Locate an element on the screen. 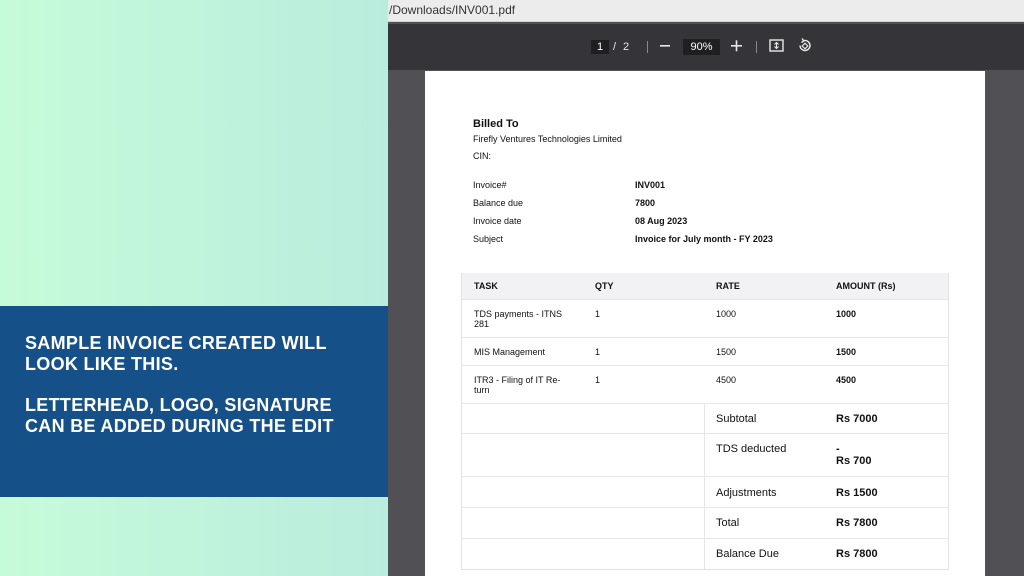  table-row: TDS payments - ITNS 281 1 1000 1000 is located at coordinates (705, 318).